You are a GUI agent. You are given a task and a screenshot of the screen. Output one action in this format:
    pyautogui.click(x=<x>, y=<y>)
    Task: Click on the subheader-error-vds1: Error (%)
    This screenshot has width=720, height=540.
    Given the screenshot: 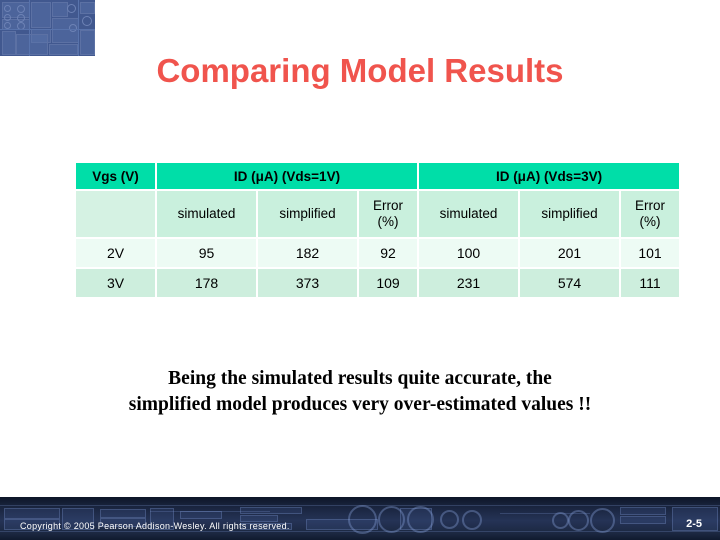 What is the action you would take?
    pyautogui.click(x=388, y=214)
    